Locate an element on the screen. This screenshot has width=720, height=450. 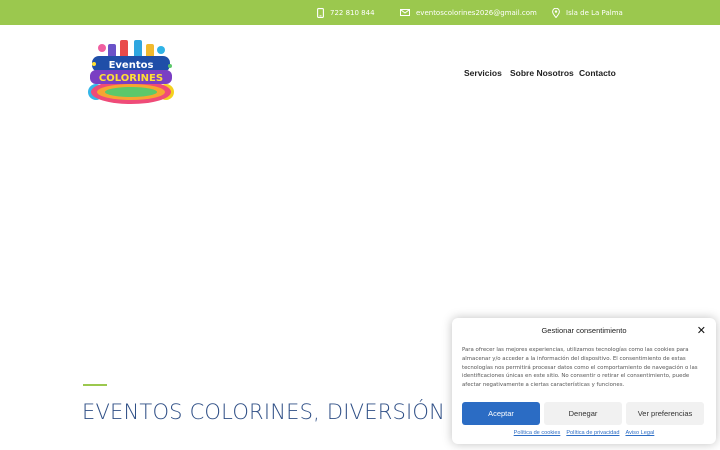
cookie-dialog-title: Gestionar consentimiento is located at coordinates (584, 330).